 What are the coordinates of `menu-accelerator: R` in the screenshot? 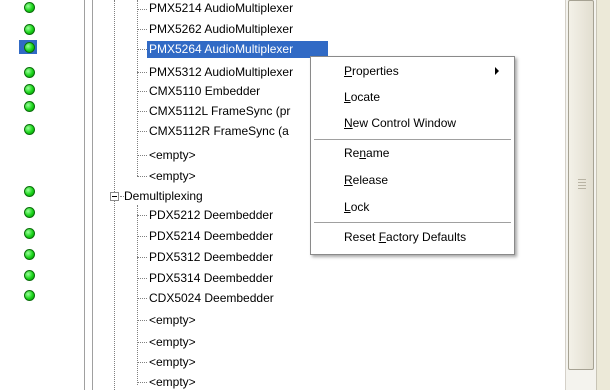 It's located at (348, 180).